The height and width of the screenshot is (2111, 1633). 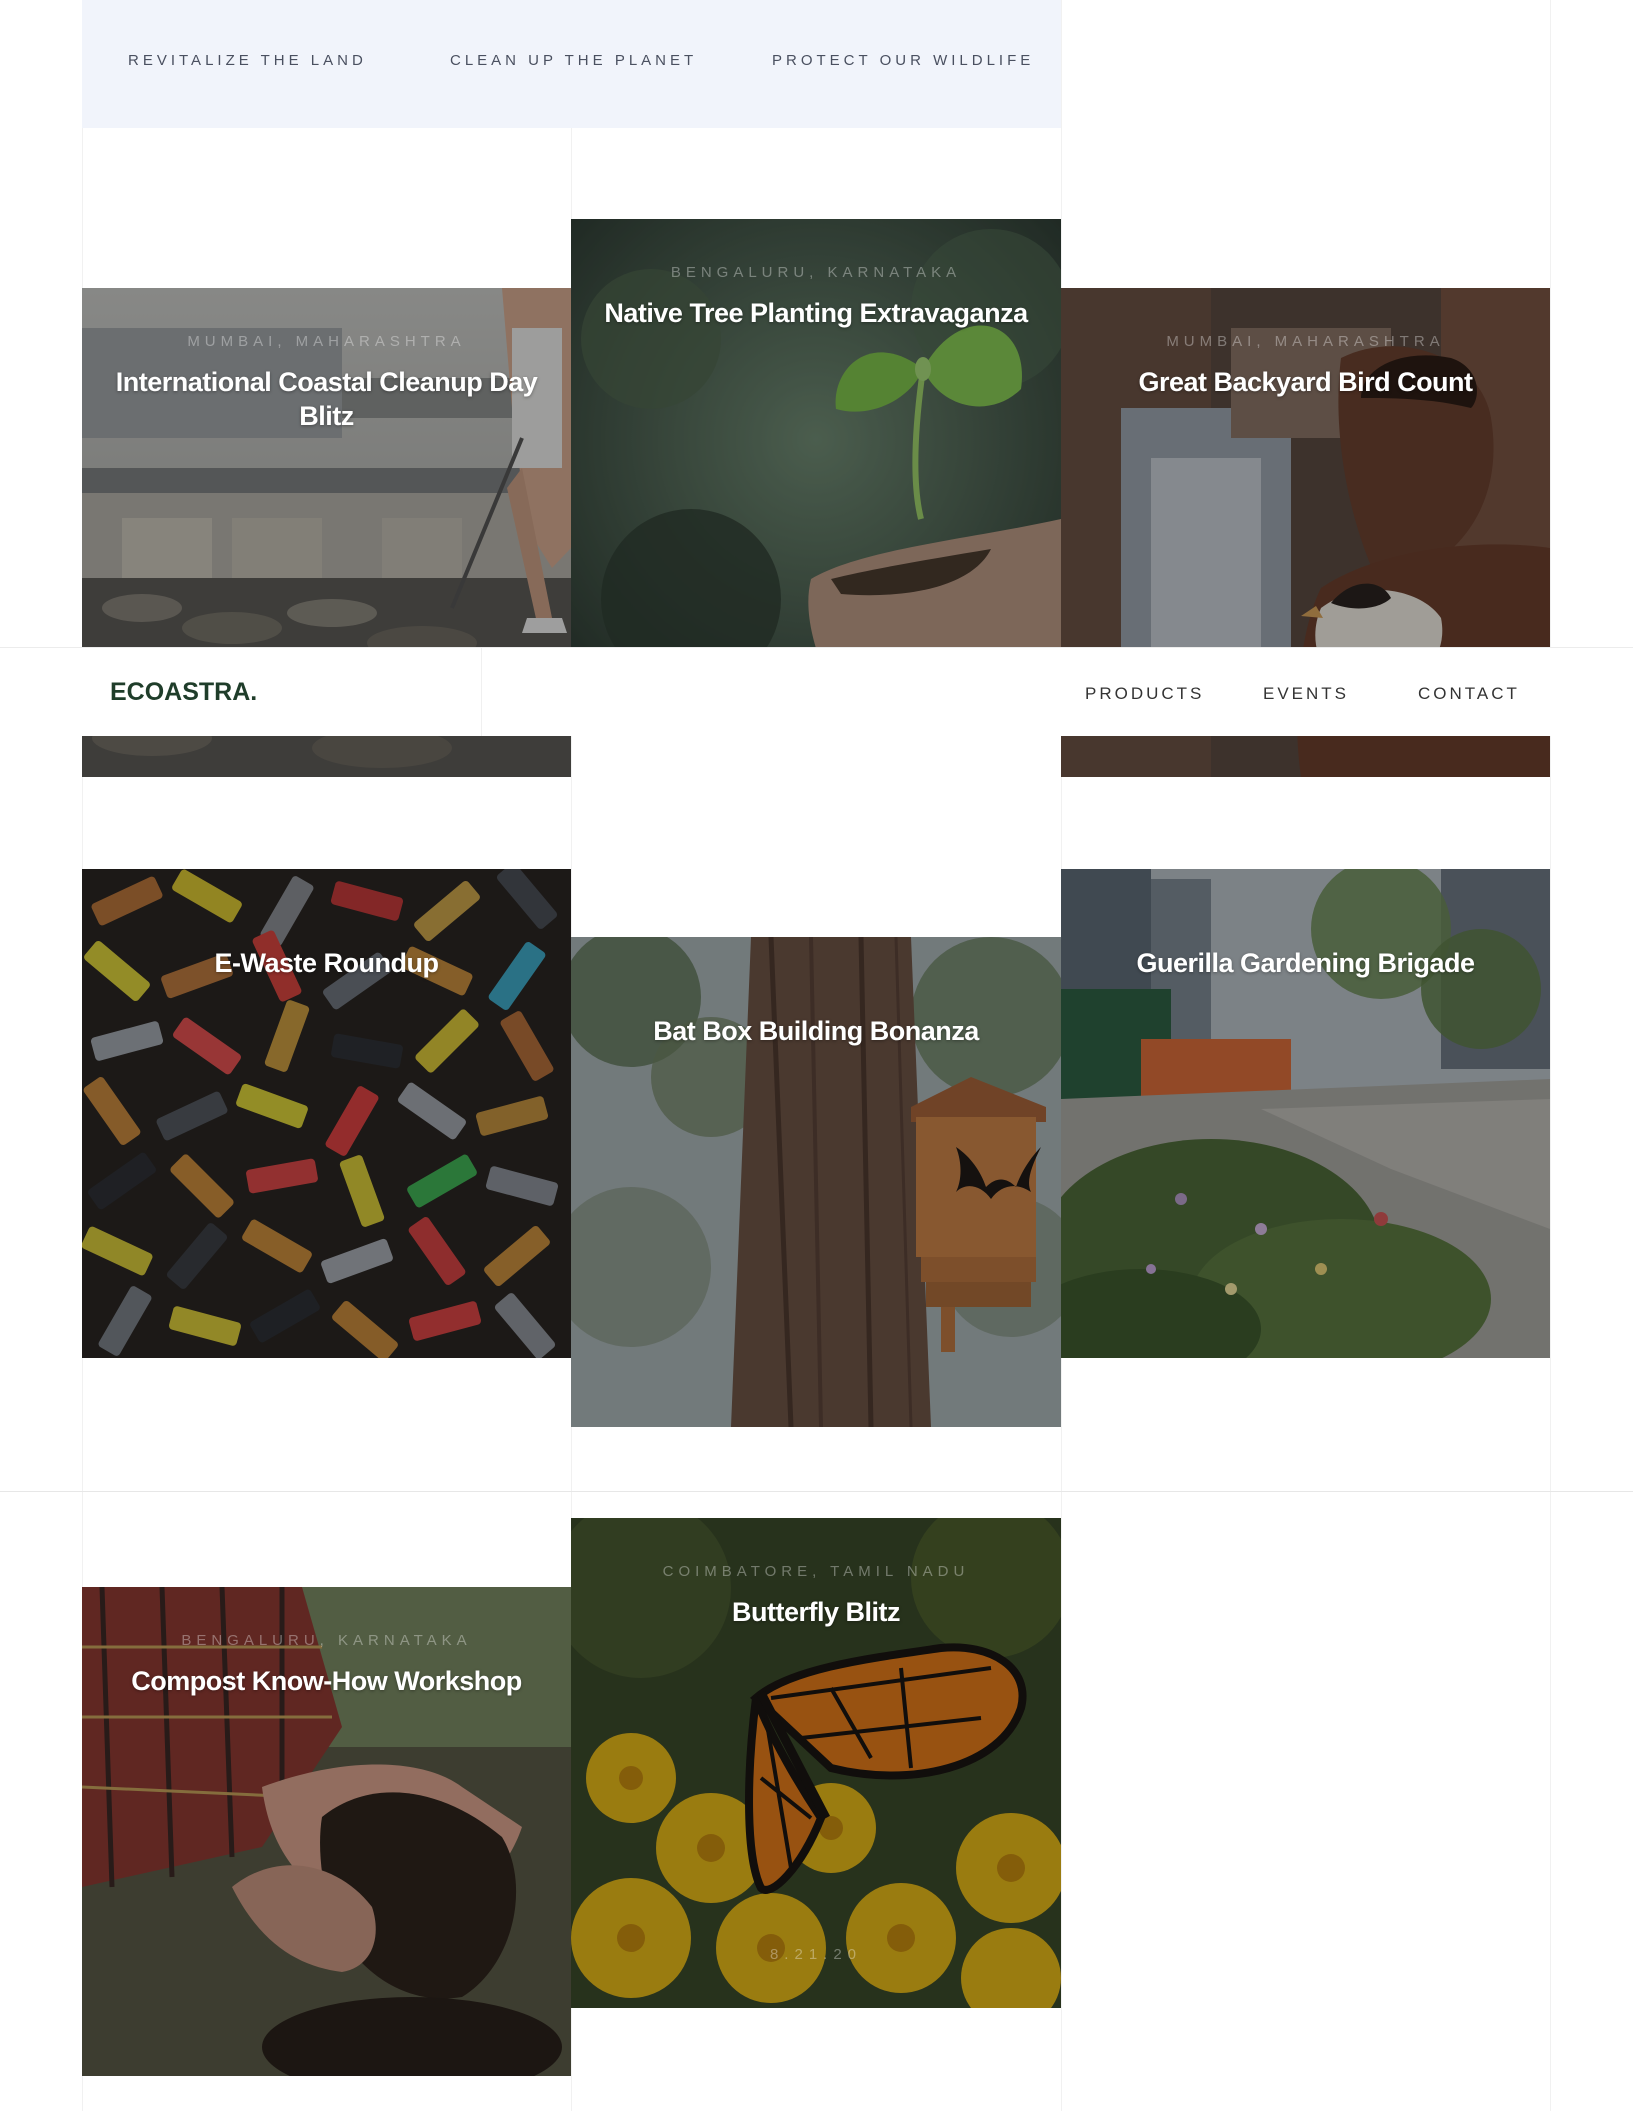 I want to click on grid-line, so click(x=1550, y=1055).